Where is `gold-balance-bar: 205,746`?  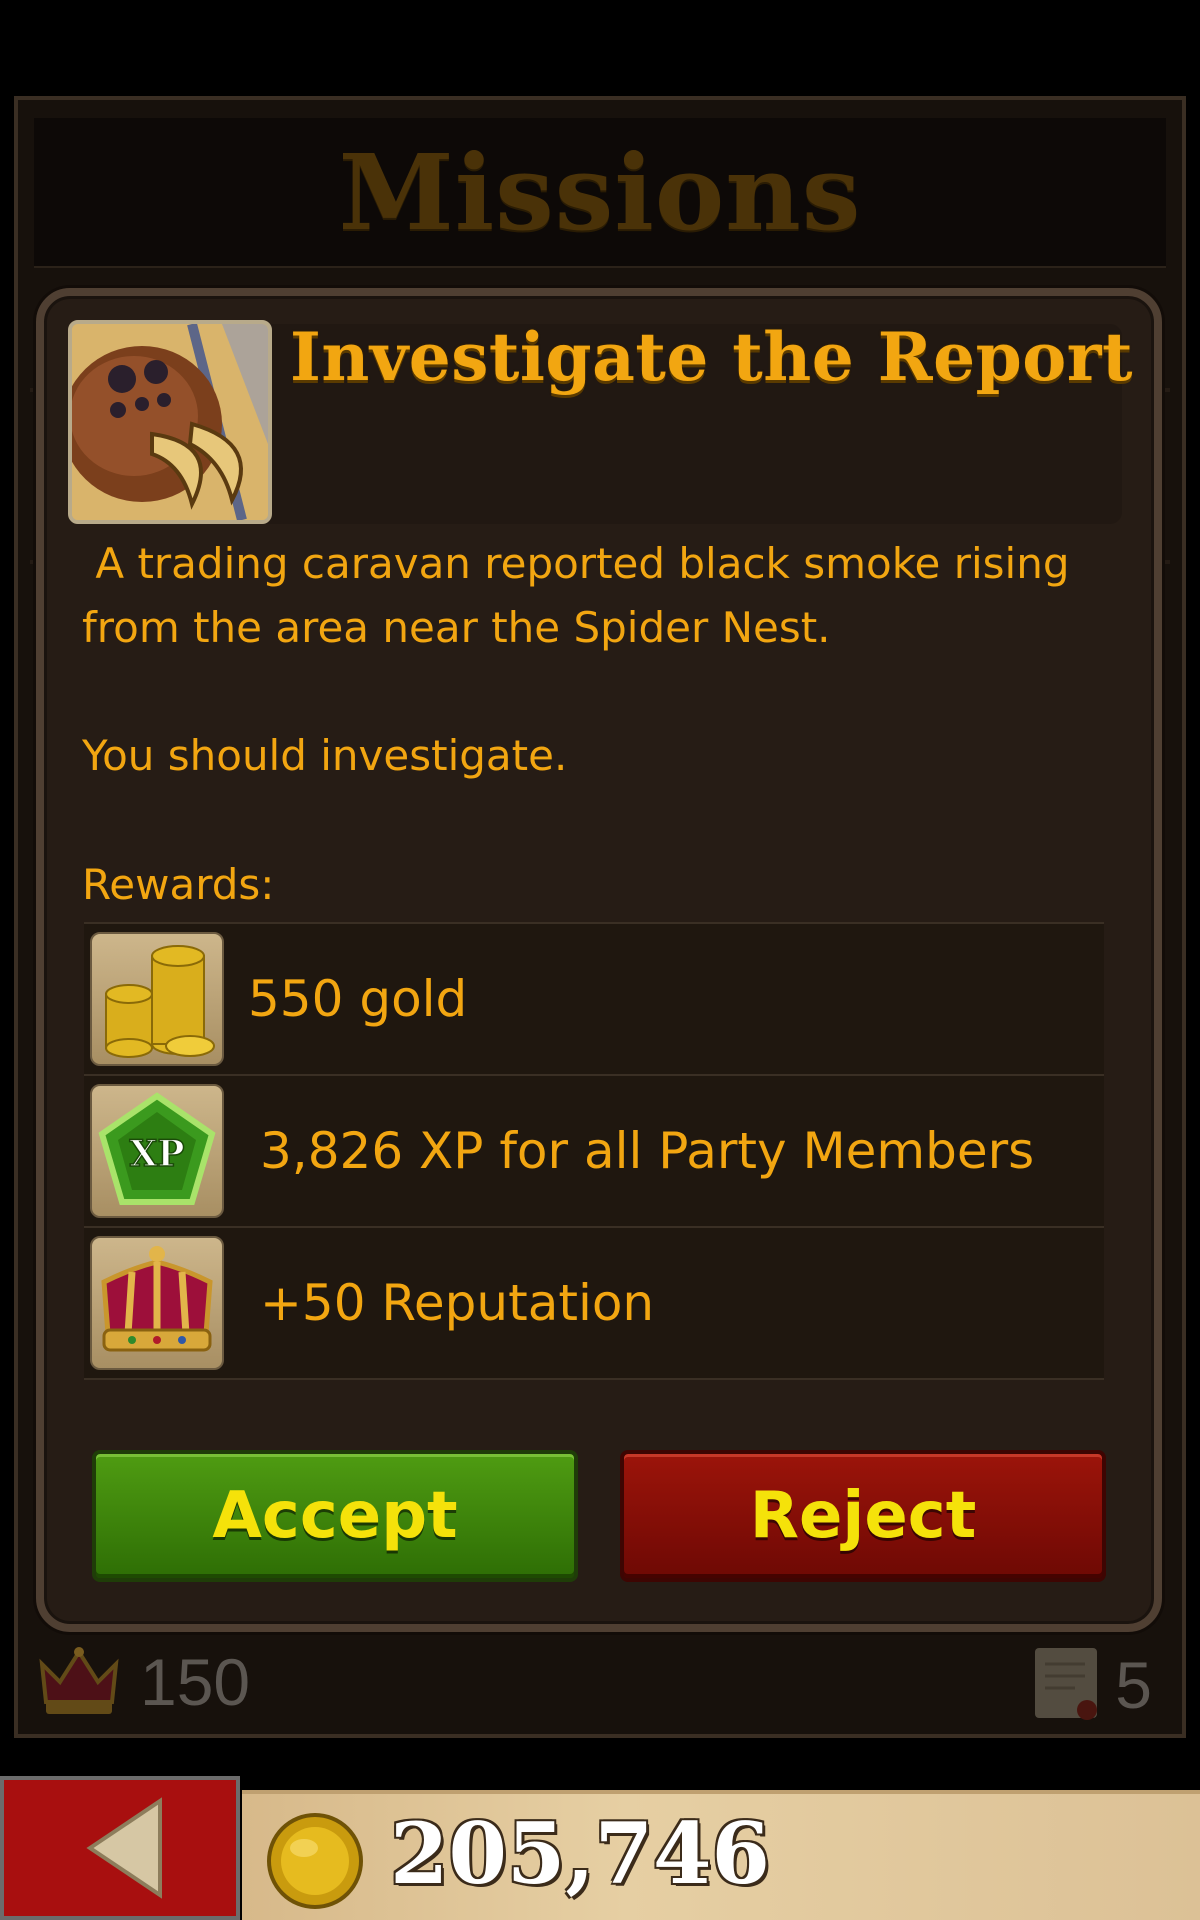 gold-balance-bar: 205,746 is located at coordinates (721, 1855).